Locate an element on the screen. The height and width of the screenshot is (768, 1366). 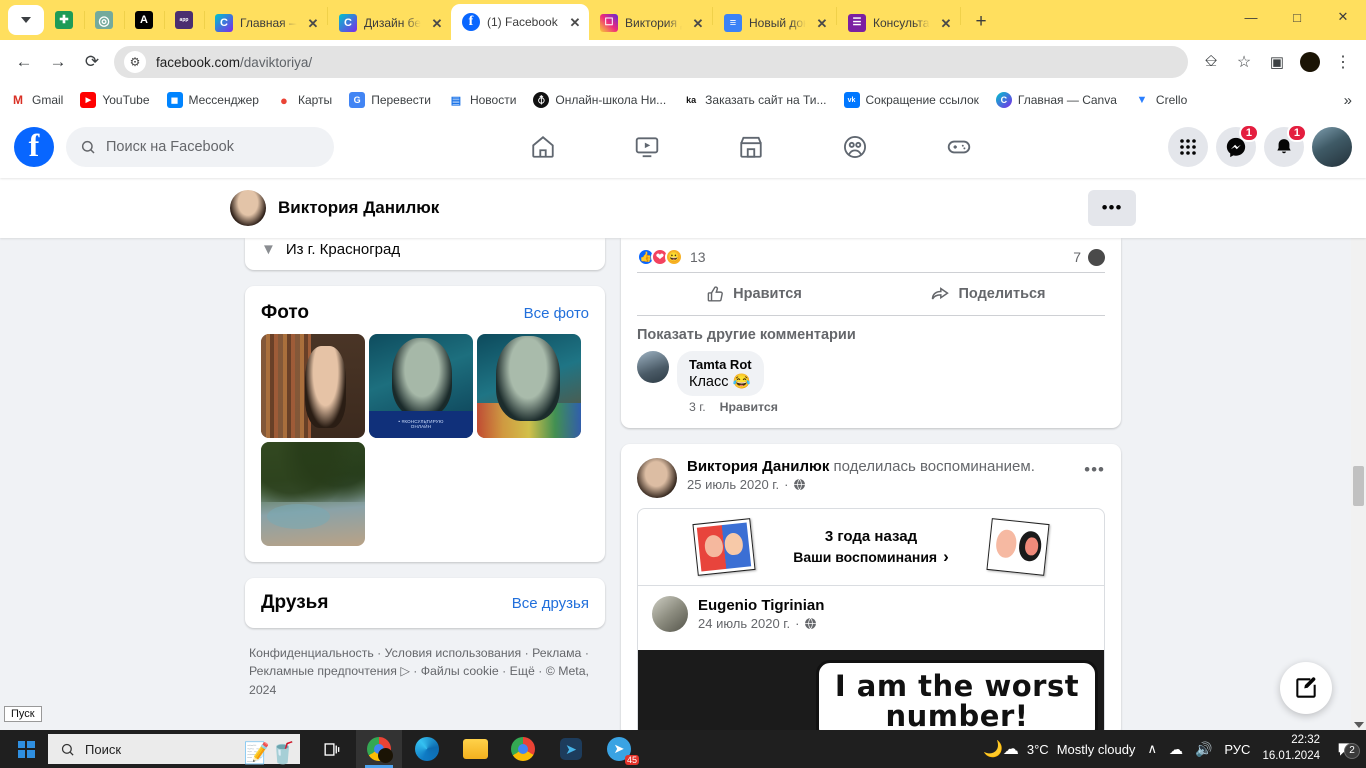
facebook-logo-icon: f is located at coordinates (34, 147).